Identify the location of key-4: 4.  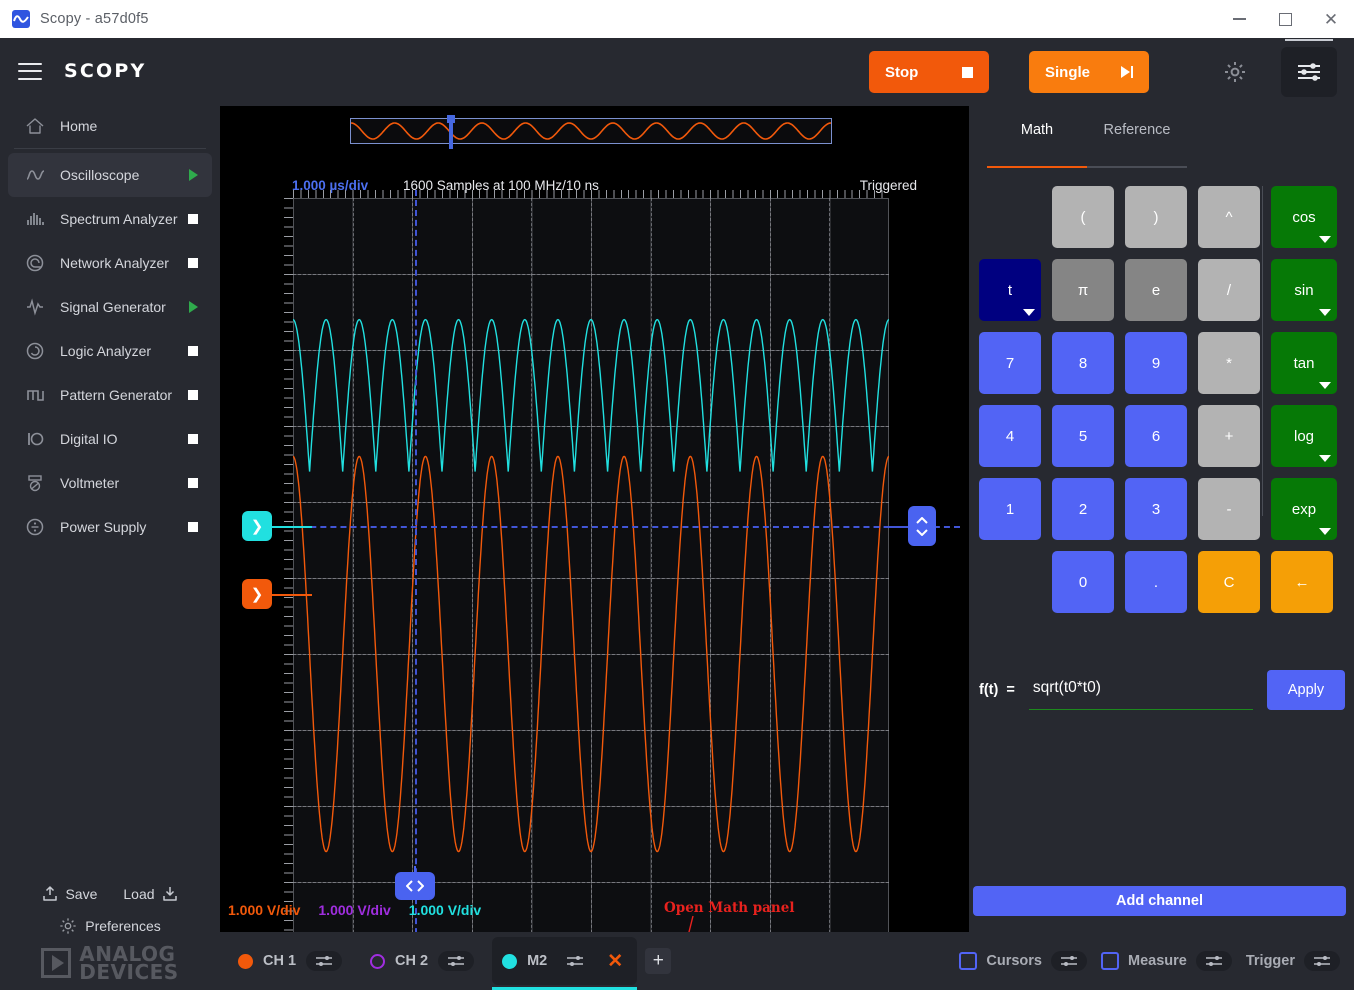
(1010, 436).